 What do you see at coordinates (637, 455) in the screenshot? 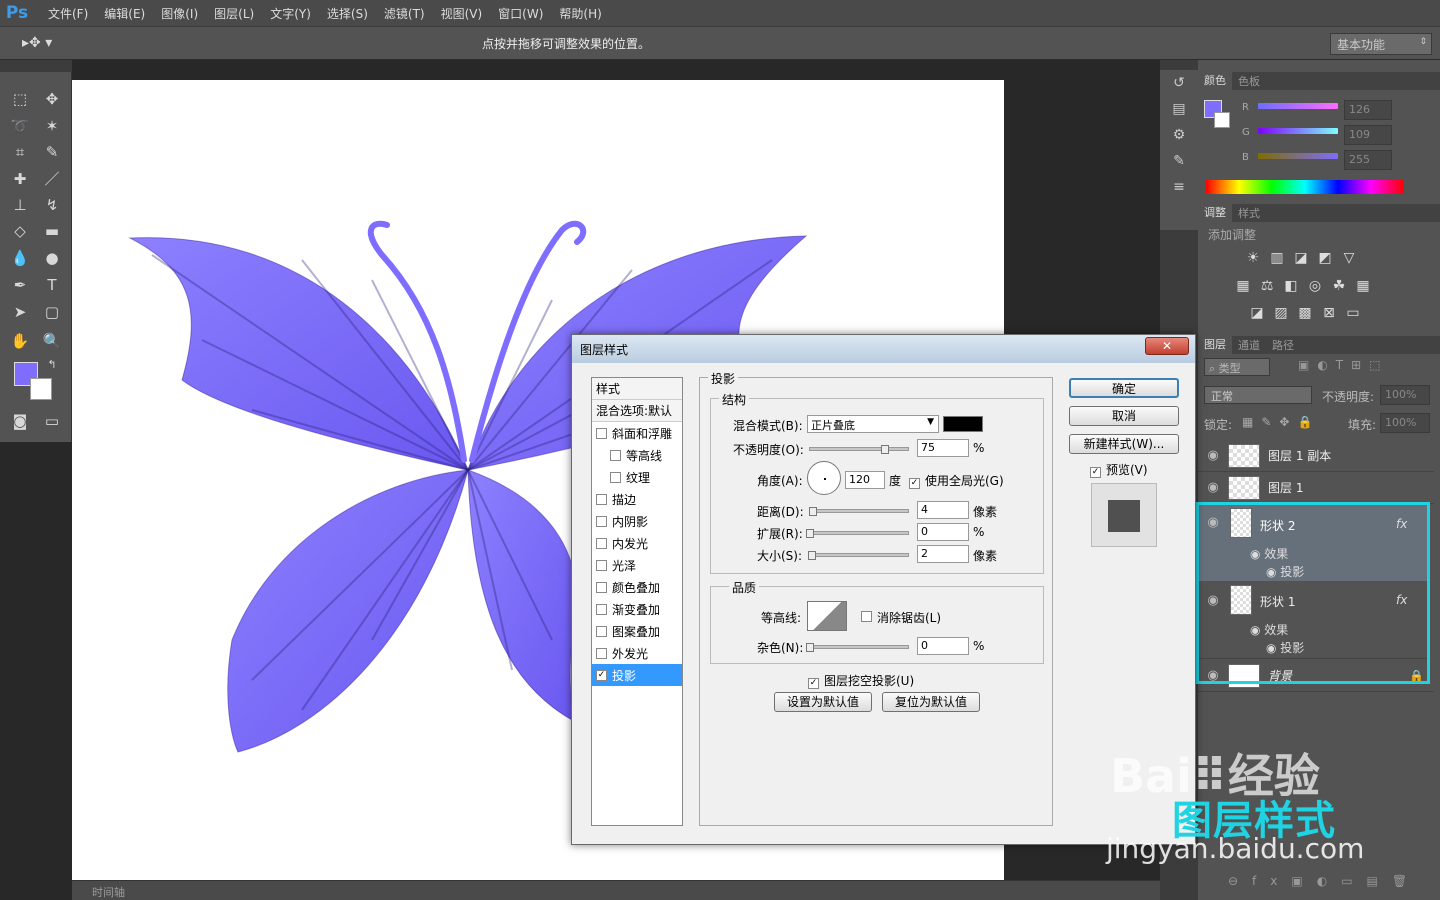
I see `style-item: 等高线` at bounding box center [637, 455].